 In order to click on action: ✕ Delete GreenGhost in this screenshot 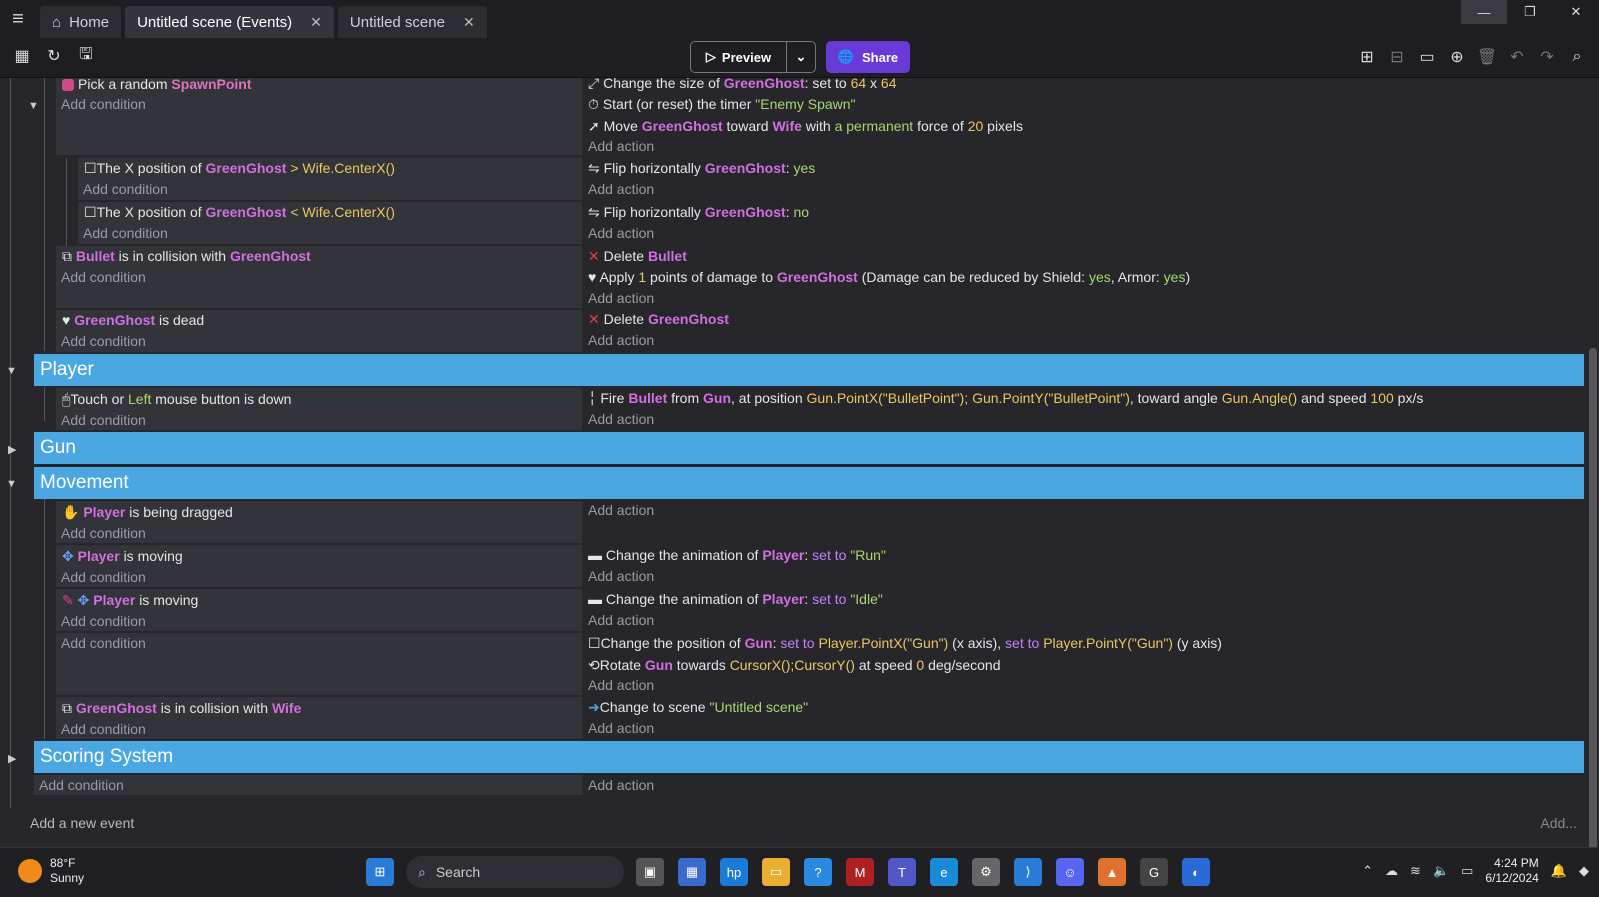, I will do `click(658, 319)`.